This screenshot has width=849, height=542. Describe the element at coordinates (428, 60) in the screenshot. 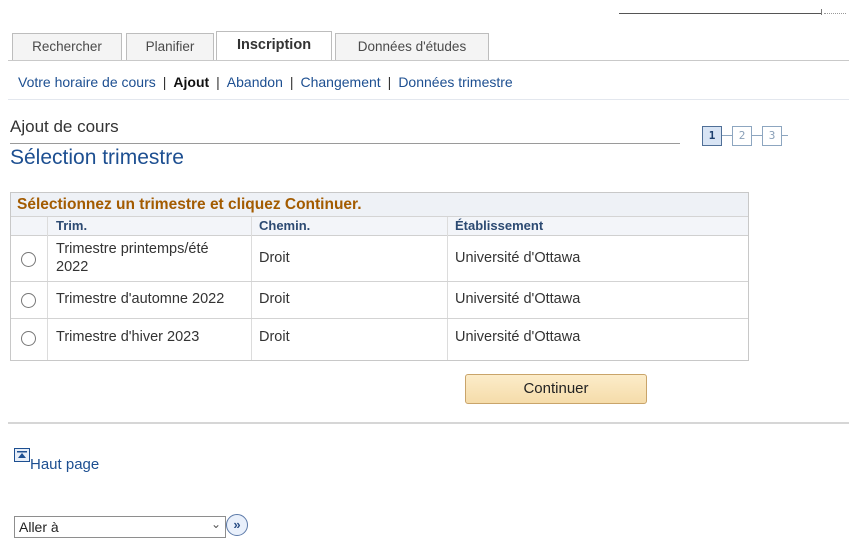

I see `tab-baseline` at that location.